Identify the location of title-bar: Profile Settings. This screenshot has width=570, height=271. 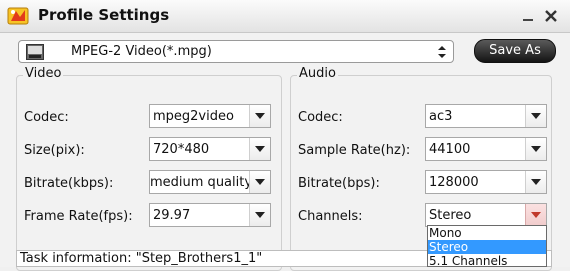
(285, 16).